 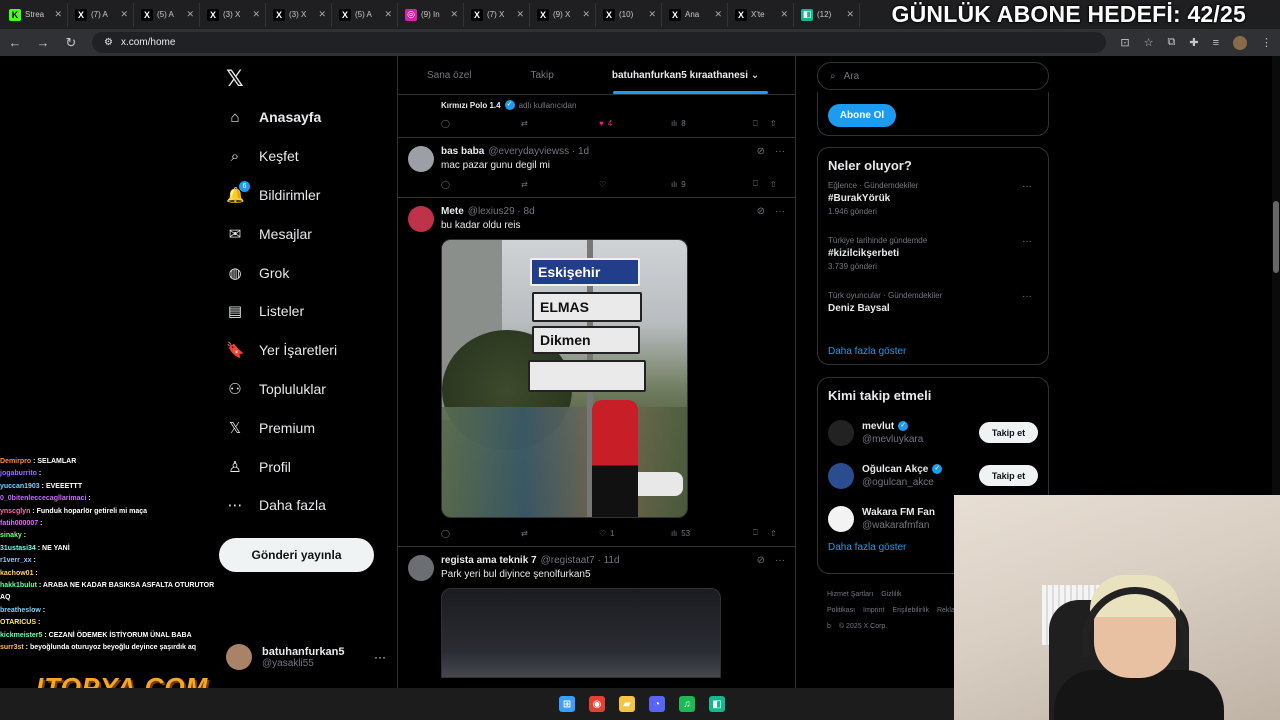 I want to click on nav-item-notifications: 🔔 6 Bildirimler, so click(x=316, y=195).